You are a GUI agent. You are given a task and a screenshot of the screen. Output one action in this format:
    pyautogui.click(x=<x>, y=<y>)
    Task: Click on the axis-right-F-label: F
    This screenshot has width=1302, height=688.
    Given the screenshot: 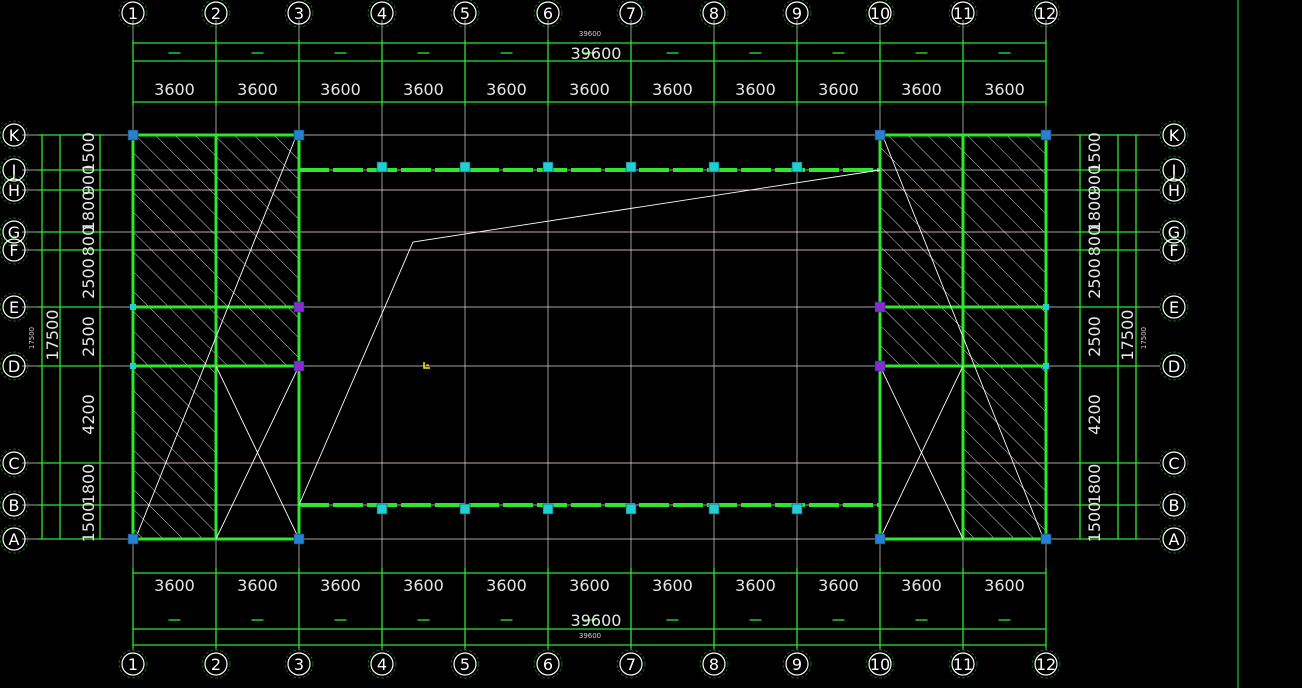 What is the action you would take?
    pyautogui.click(x=1173, y=250)
    